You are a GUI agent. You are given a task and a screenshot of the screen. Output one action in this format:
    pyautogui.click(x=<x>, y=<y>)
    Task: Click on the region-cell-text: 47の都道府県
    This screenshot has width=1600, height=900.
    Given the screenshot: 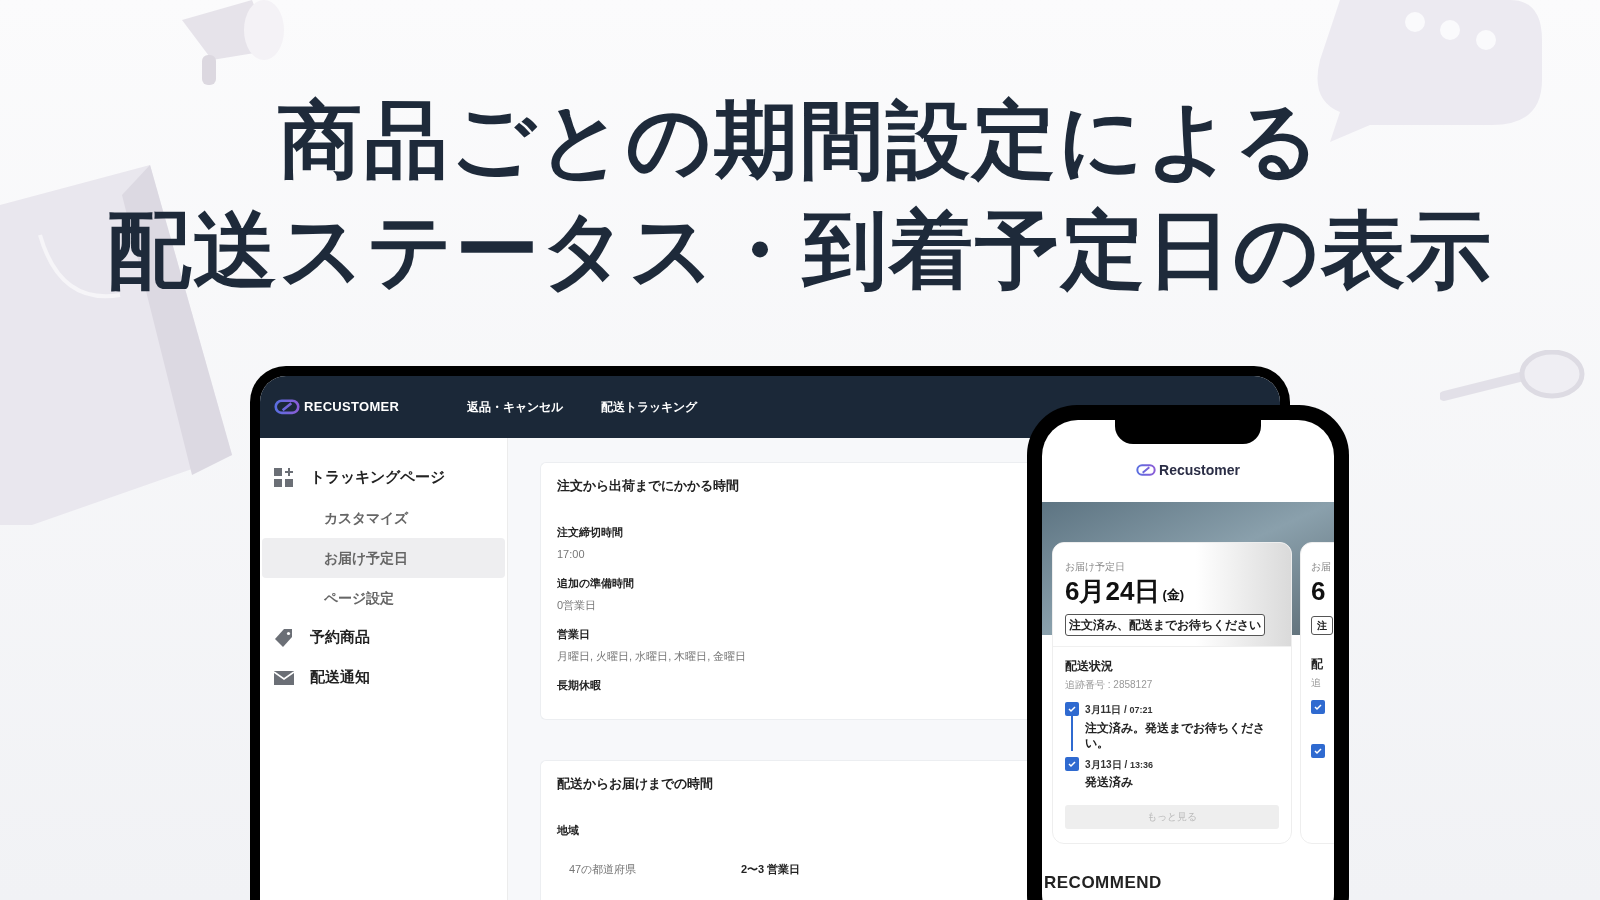 What is the action you would take?
    pyautogui.click(x=603, y=869)
    